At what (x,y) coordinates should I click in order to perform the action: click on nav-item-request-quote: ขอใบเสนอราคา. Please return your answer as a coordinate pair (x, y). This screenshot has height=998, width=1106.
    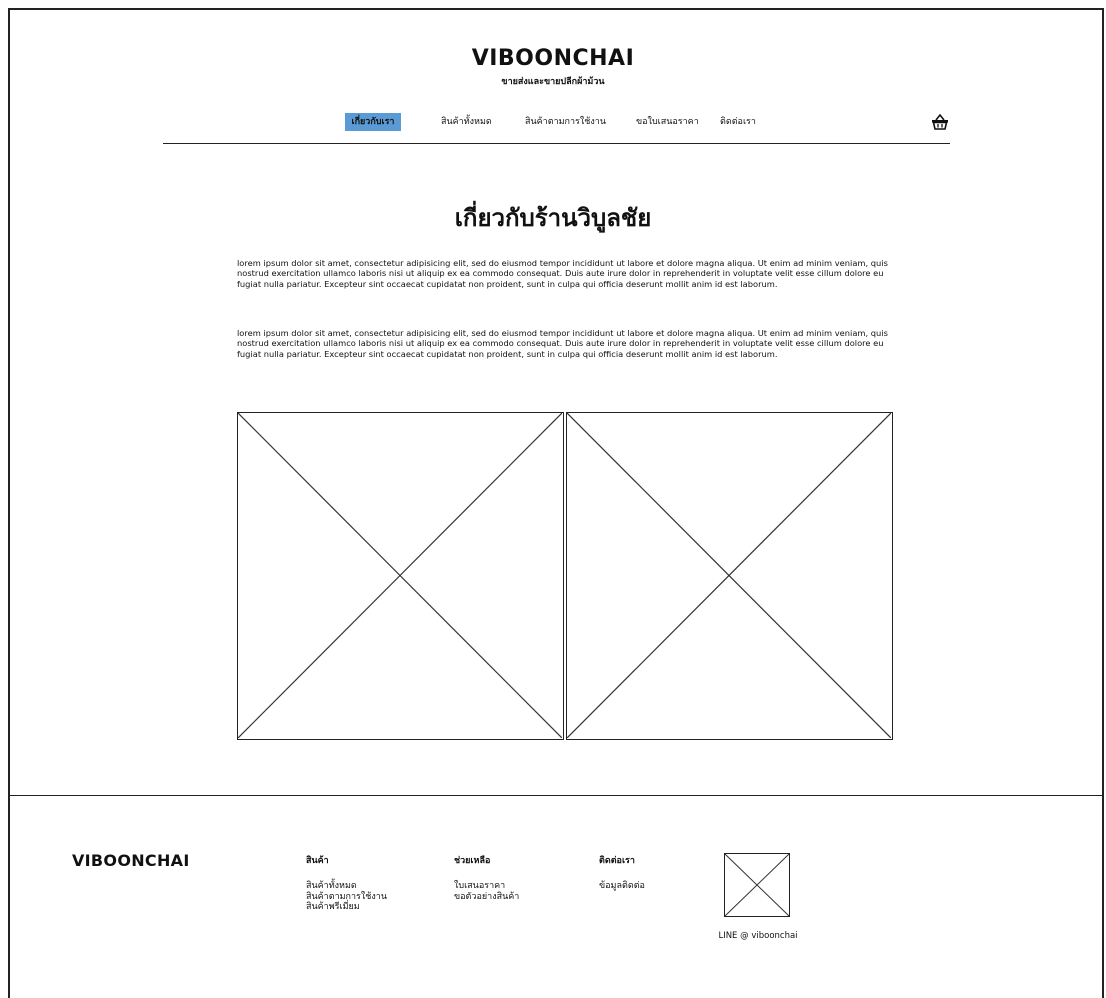
    Looking at the image, I should click on (667, 122).